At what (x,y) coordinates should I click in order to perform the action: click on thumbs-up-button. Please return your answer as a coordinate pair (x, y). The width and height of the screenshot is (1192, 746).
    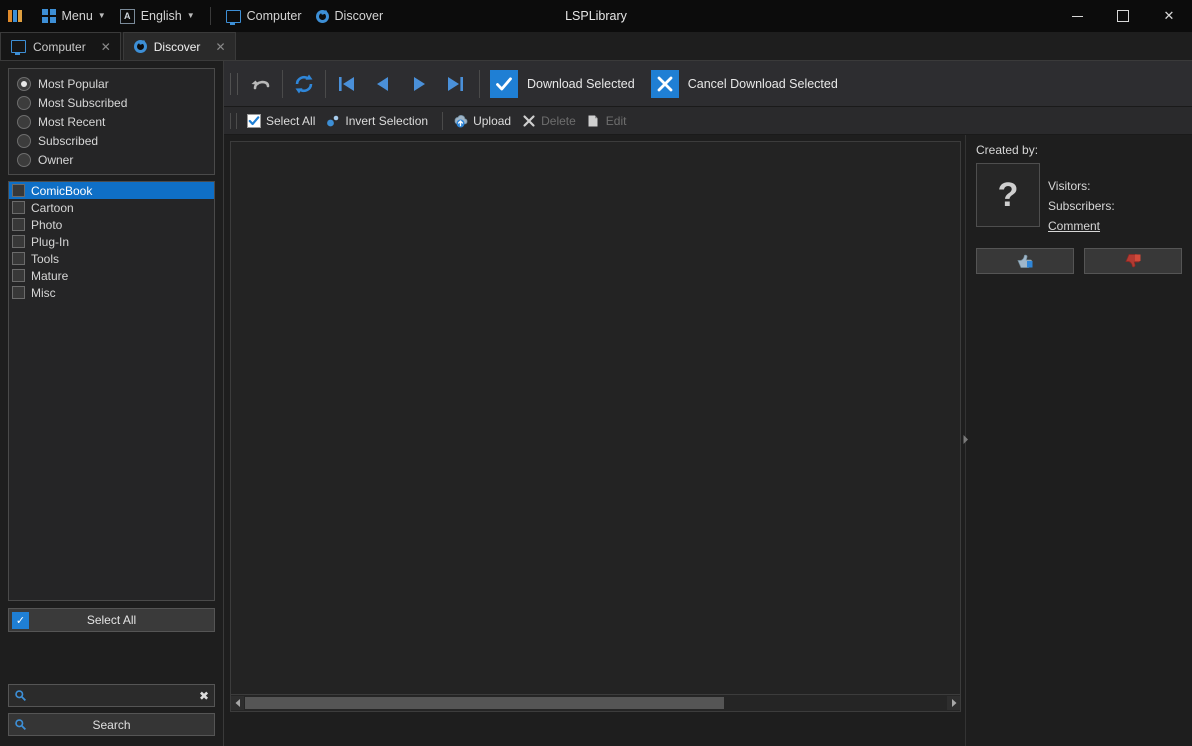
    Looking at the image, I should click on (1025, 261).